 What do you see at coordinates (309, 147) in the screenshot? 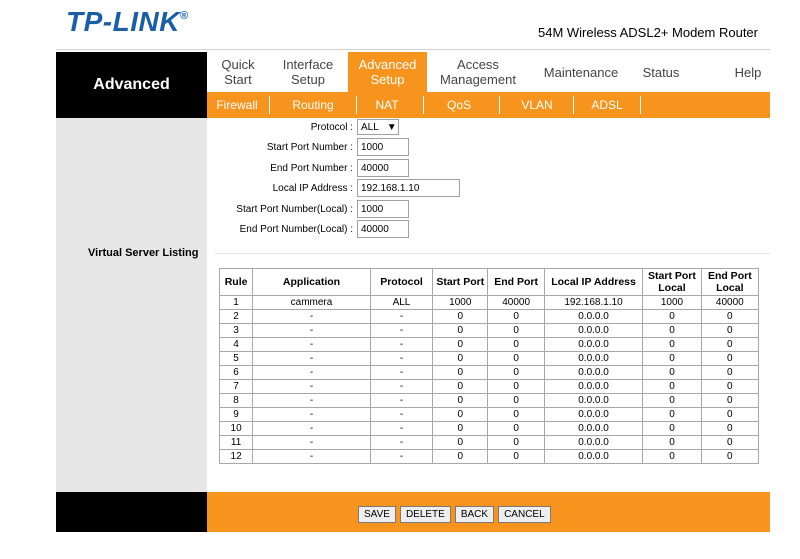
I see `start-port-label: Start Port Number :` at bounding box center [309, 147].